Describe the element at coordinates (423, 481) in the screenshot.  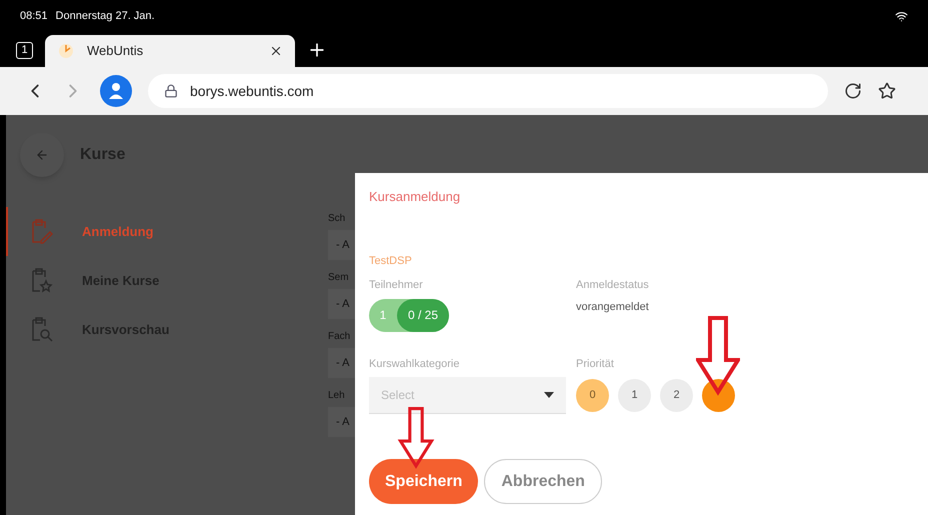
I see `save-button: Speichern` at that location.